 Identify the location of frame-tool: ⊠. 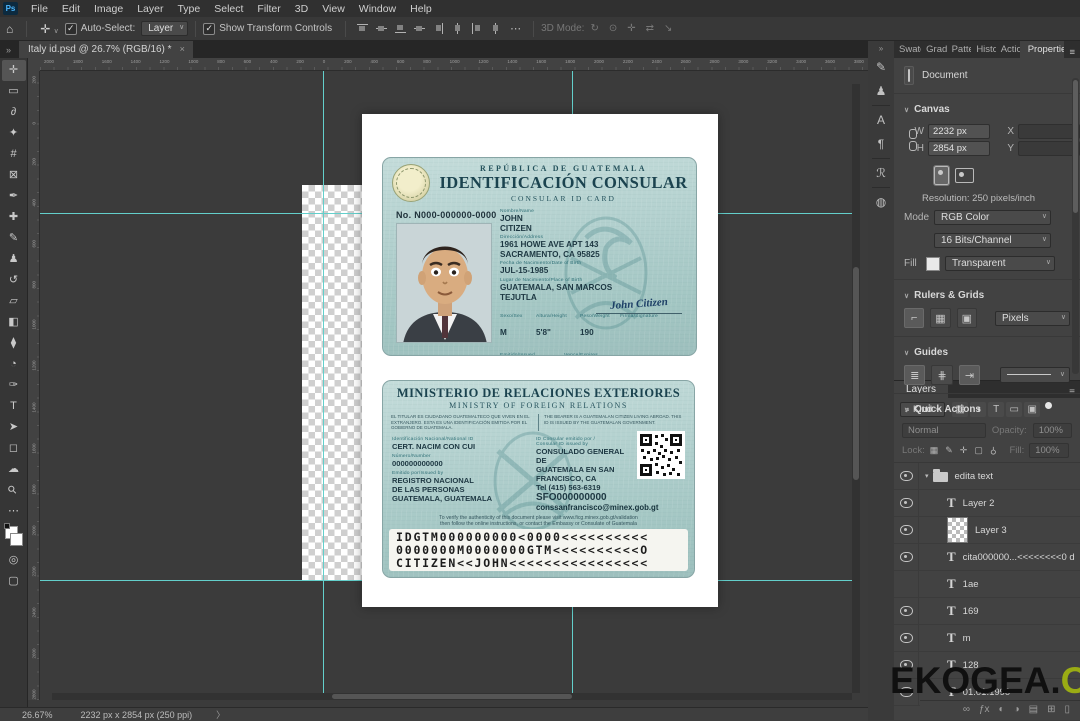
(14, 175).